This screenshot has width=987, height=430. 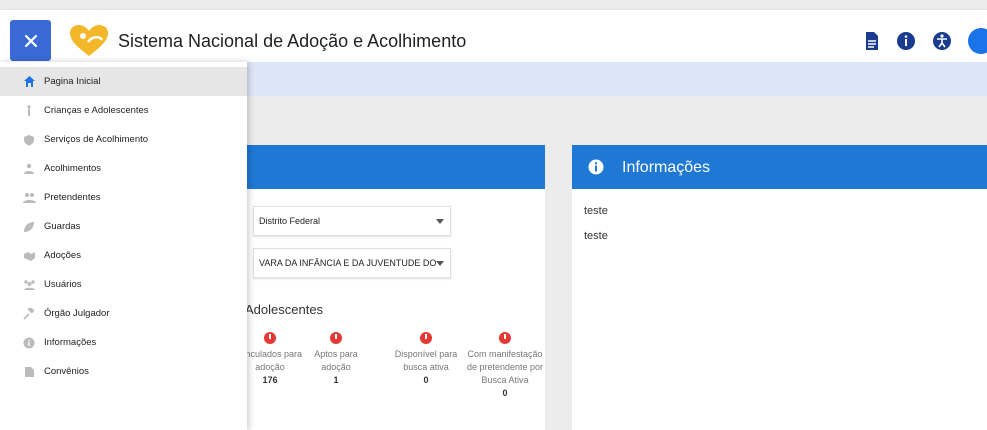 What do you see at coordinates (29, 140) in the screenshot?
I see `shield-icon` at bounding box center [29, 140].